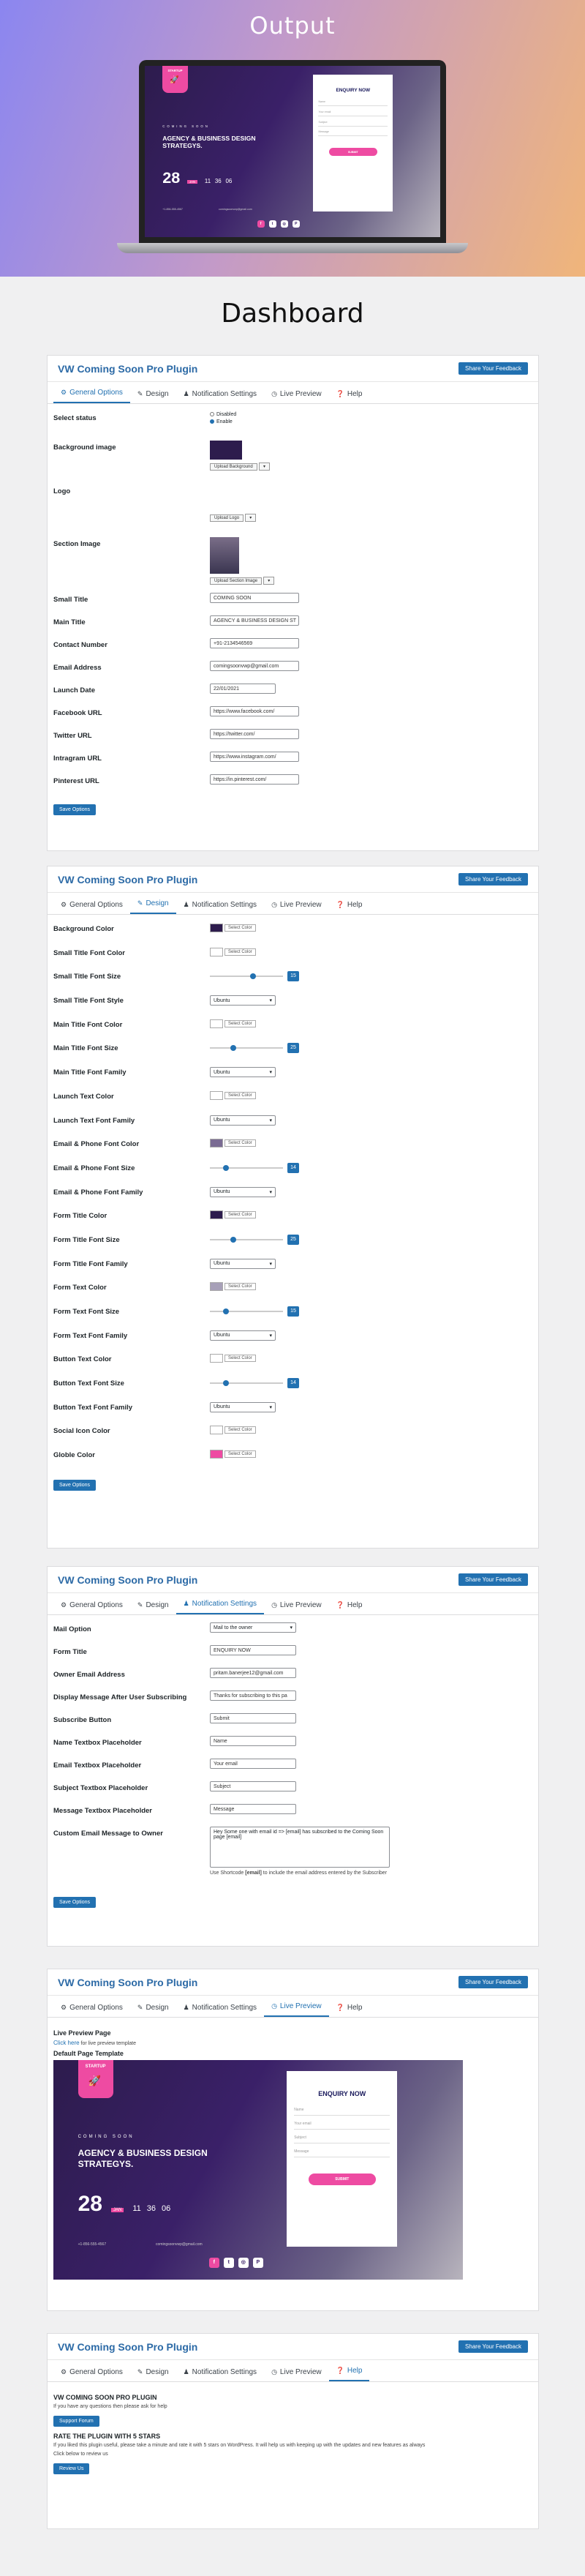 This screenshot has height=2576, width=585. I want to click on status-enable-radio: Enable, so click(371, 422).